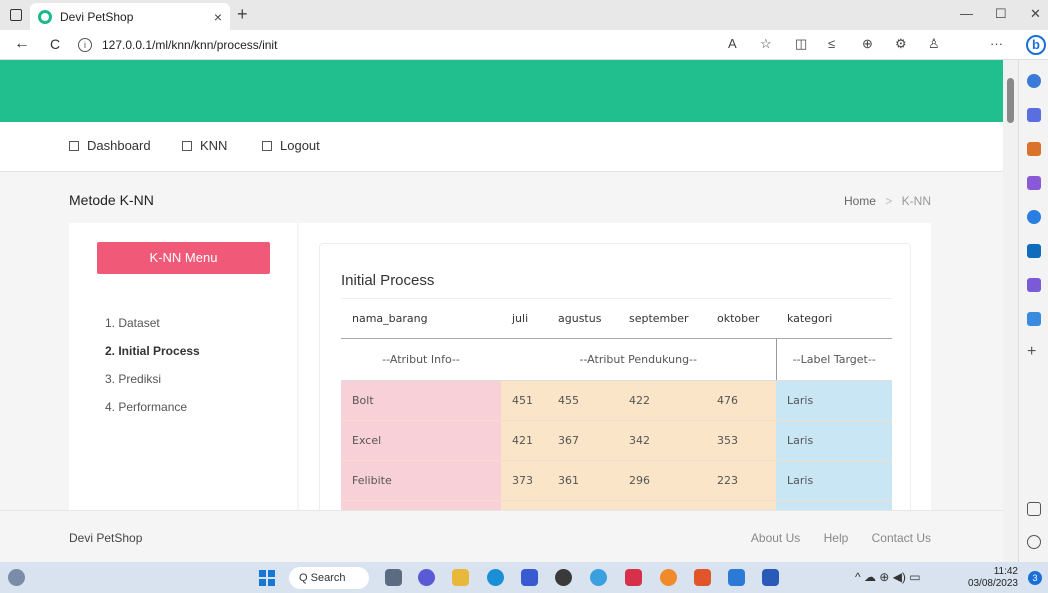  I want to click on favorites-icon: ≤, so click(831, 43).